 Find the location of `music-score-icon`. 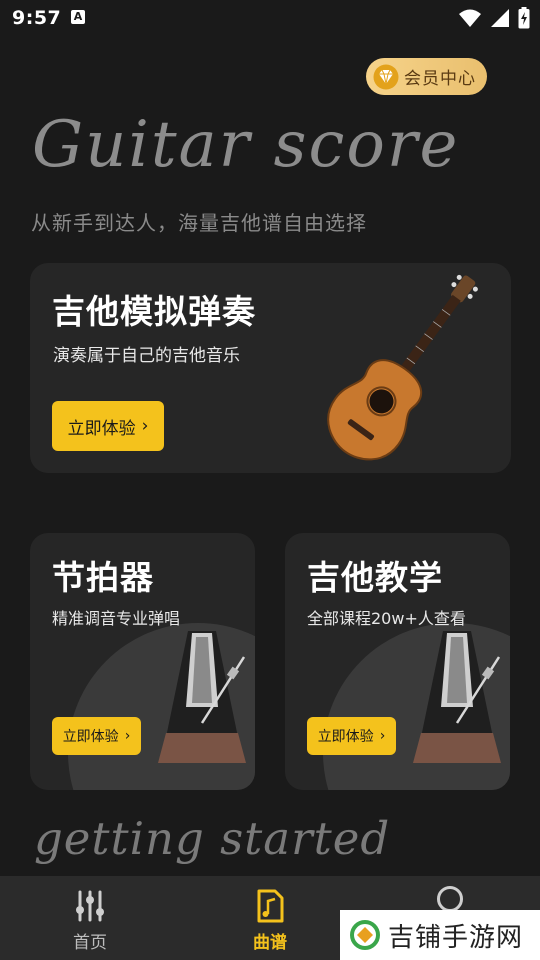

music-score-icon is located at coordinates (270, 906).